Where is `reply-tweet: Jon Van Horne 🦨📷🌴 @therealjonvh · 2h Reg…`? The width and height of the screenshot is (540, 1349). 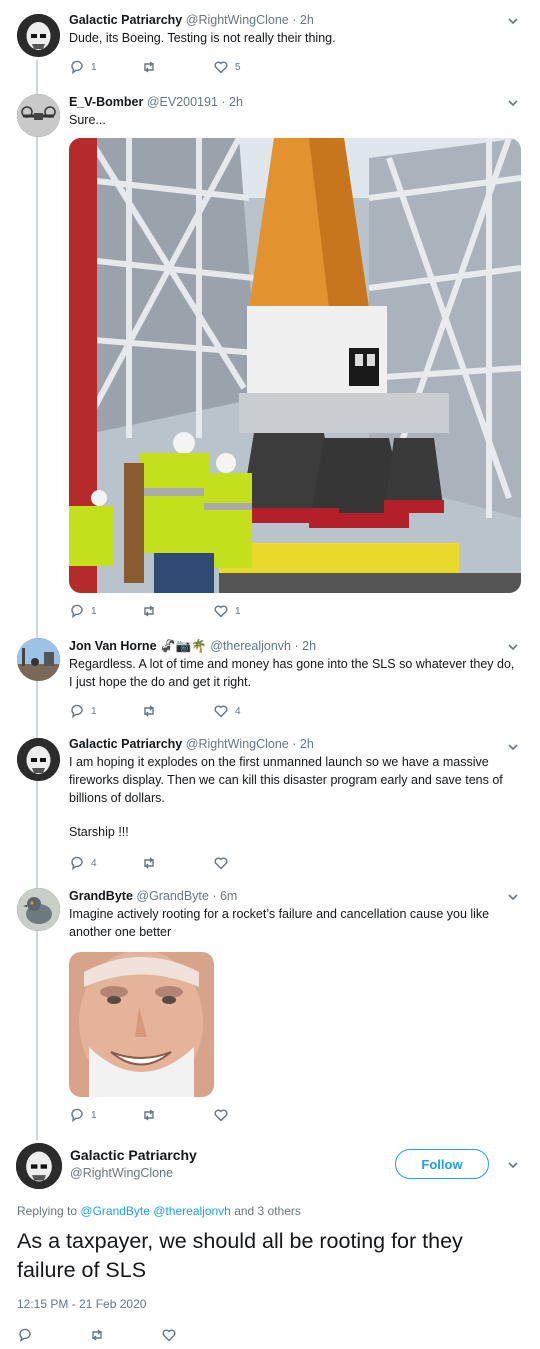
reply-tweet: Jon Van Horne 🦨📷🌴 @therealjonvh · 2h Reg… is located at coordinates (270, 682).